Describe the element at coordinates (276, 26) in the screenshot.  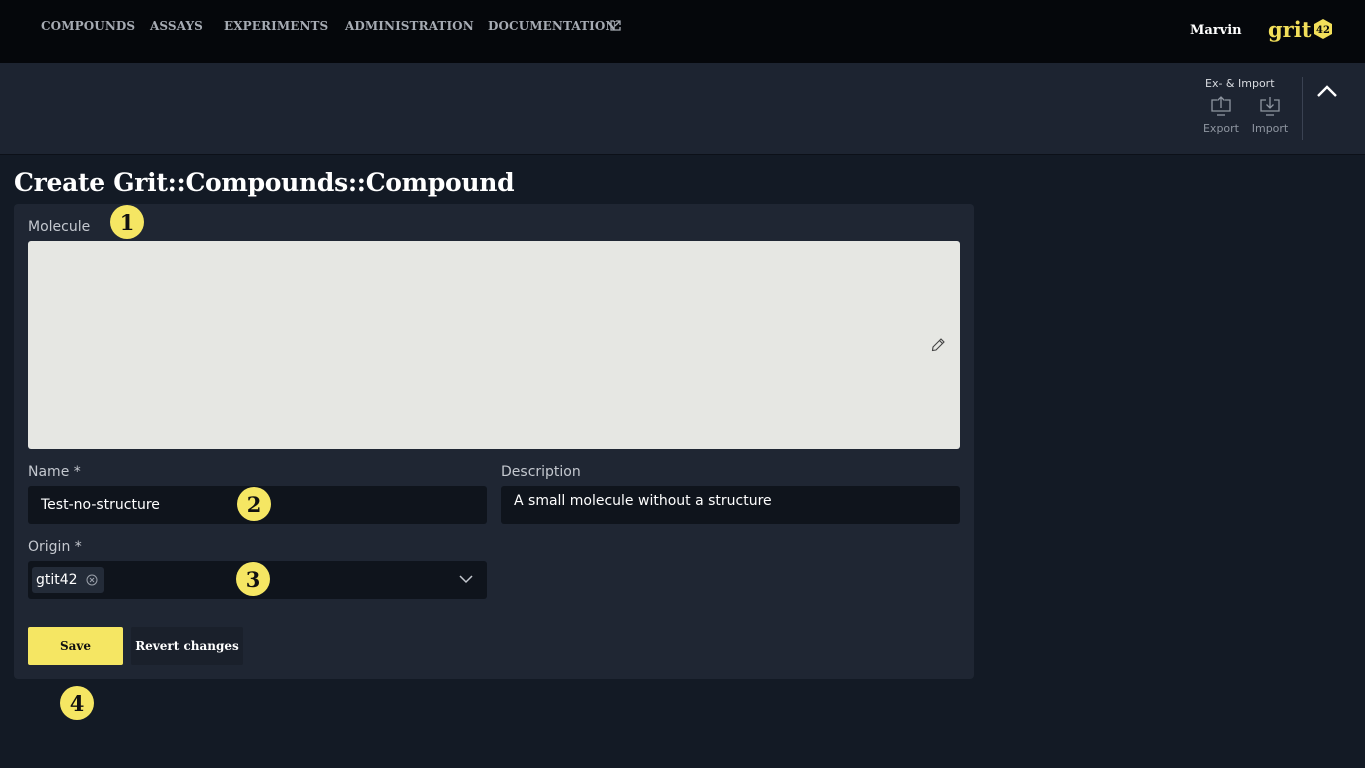
I see `nav-experiments: EXPERIMENTS` at that location.